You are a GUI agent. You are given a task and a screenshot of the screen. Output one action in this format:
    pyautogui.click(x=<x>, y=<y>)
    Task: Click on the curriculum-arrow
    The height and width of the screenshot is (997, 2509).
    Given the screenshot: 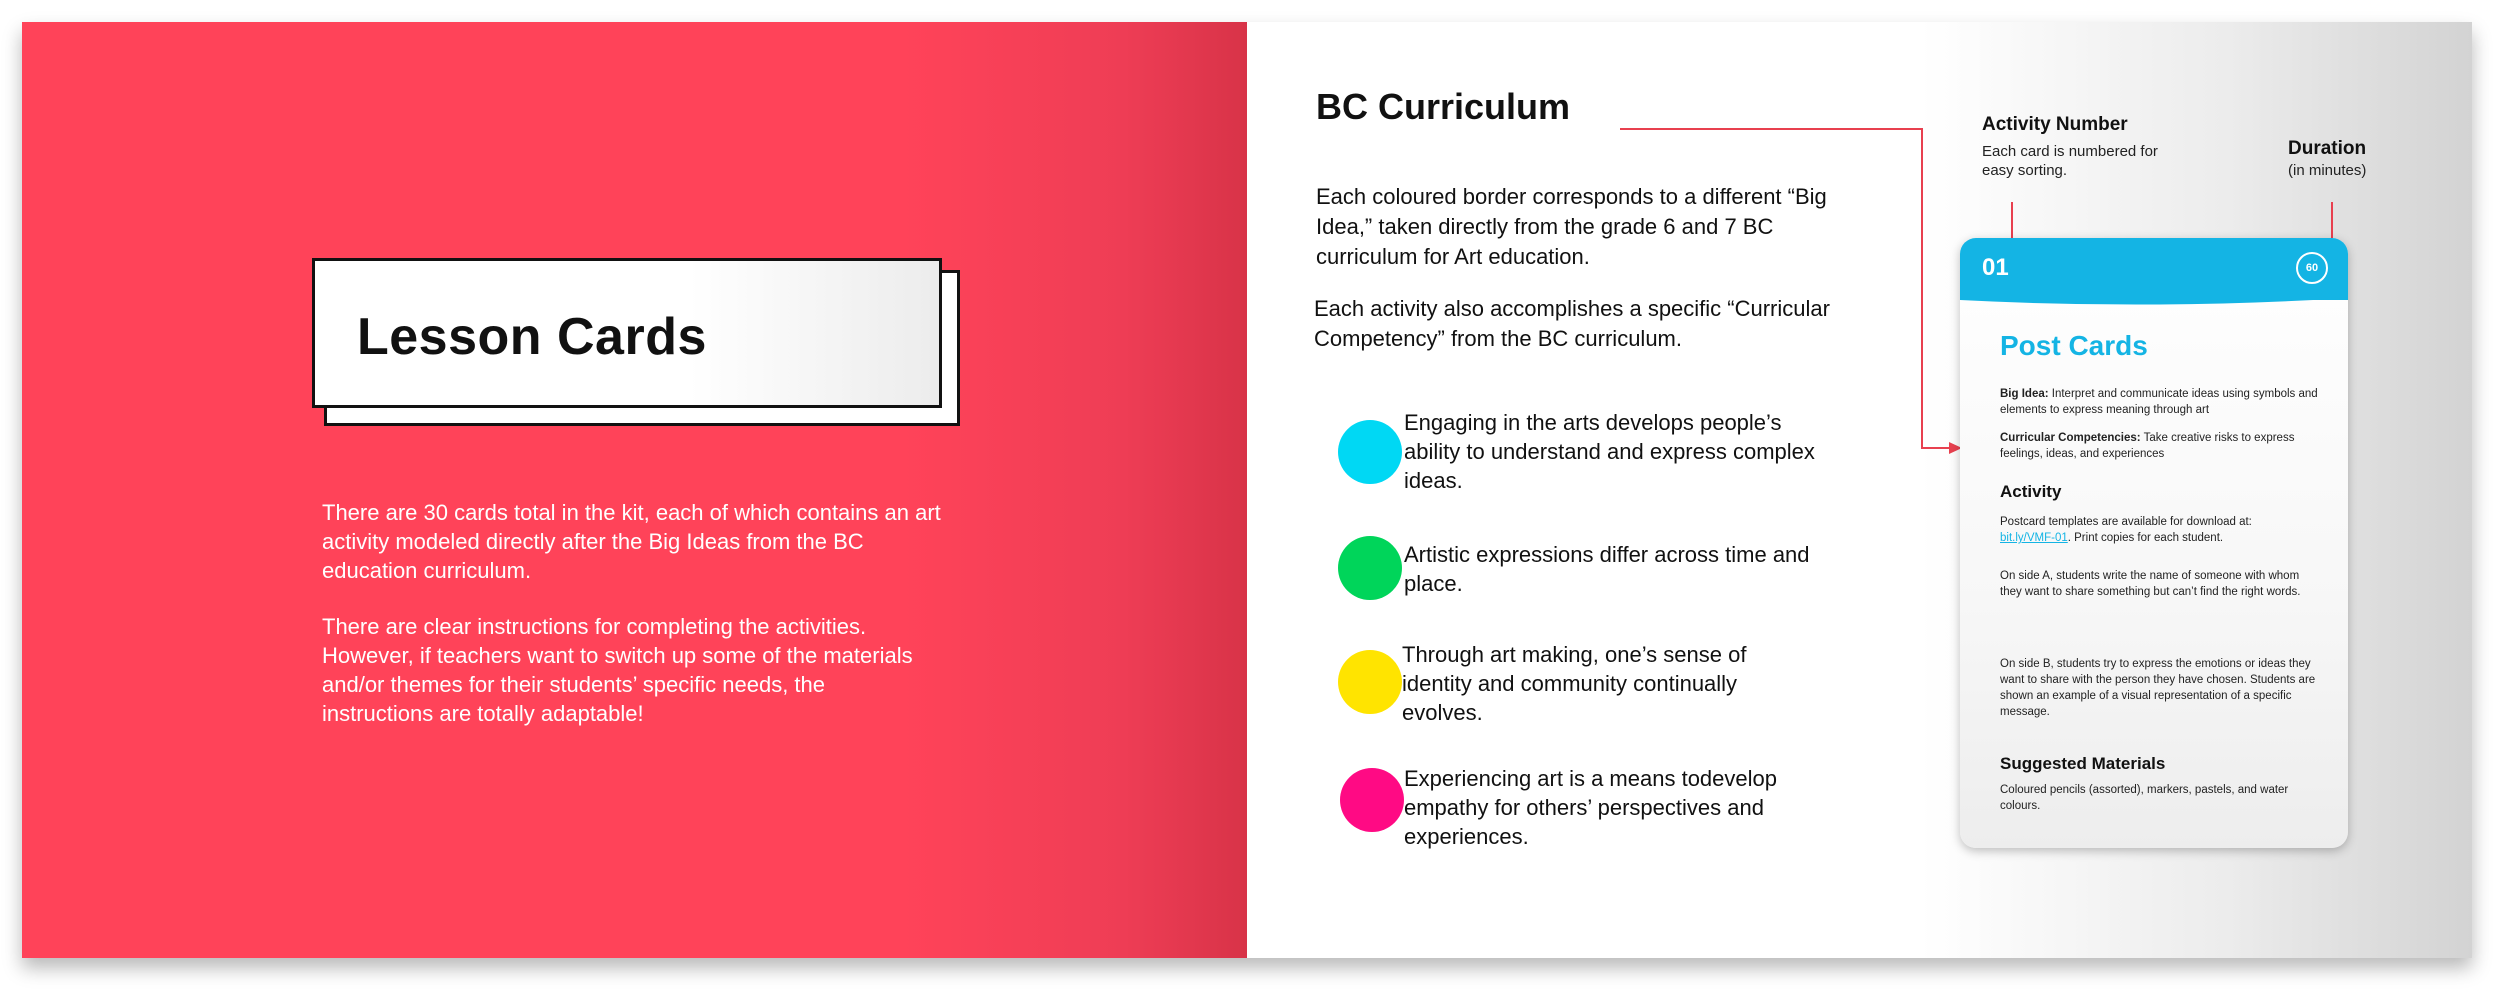 What is the action you would take?
    pyautogui.click(x=1785, y=288)
    